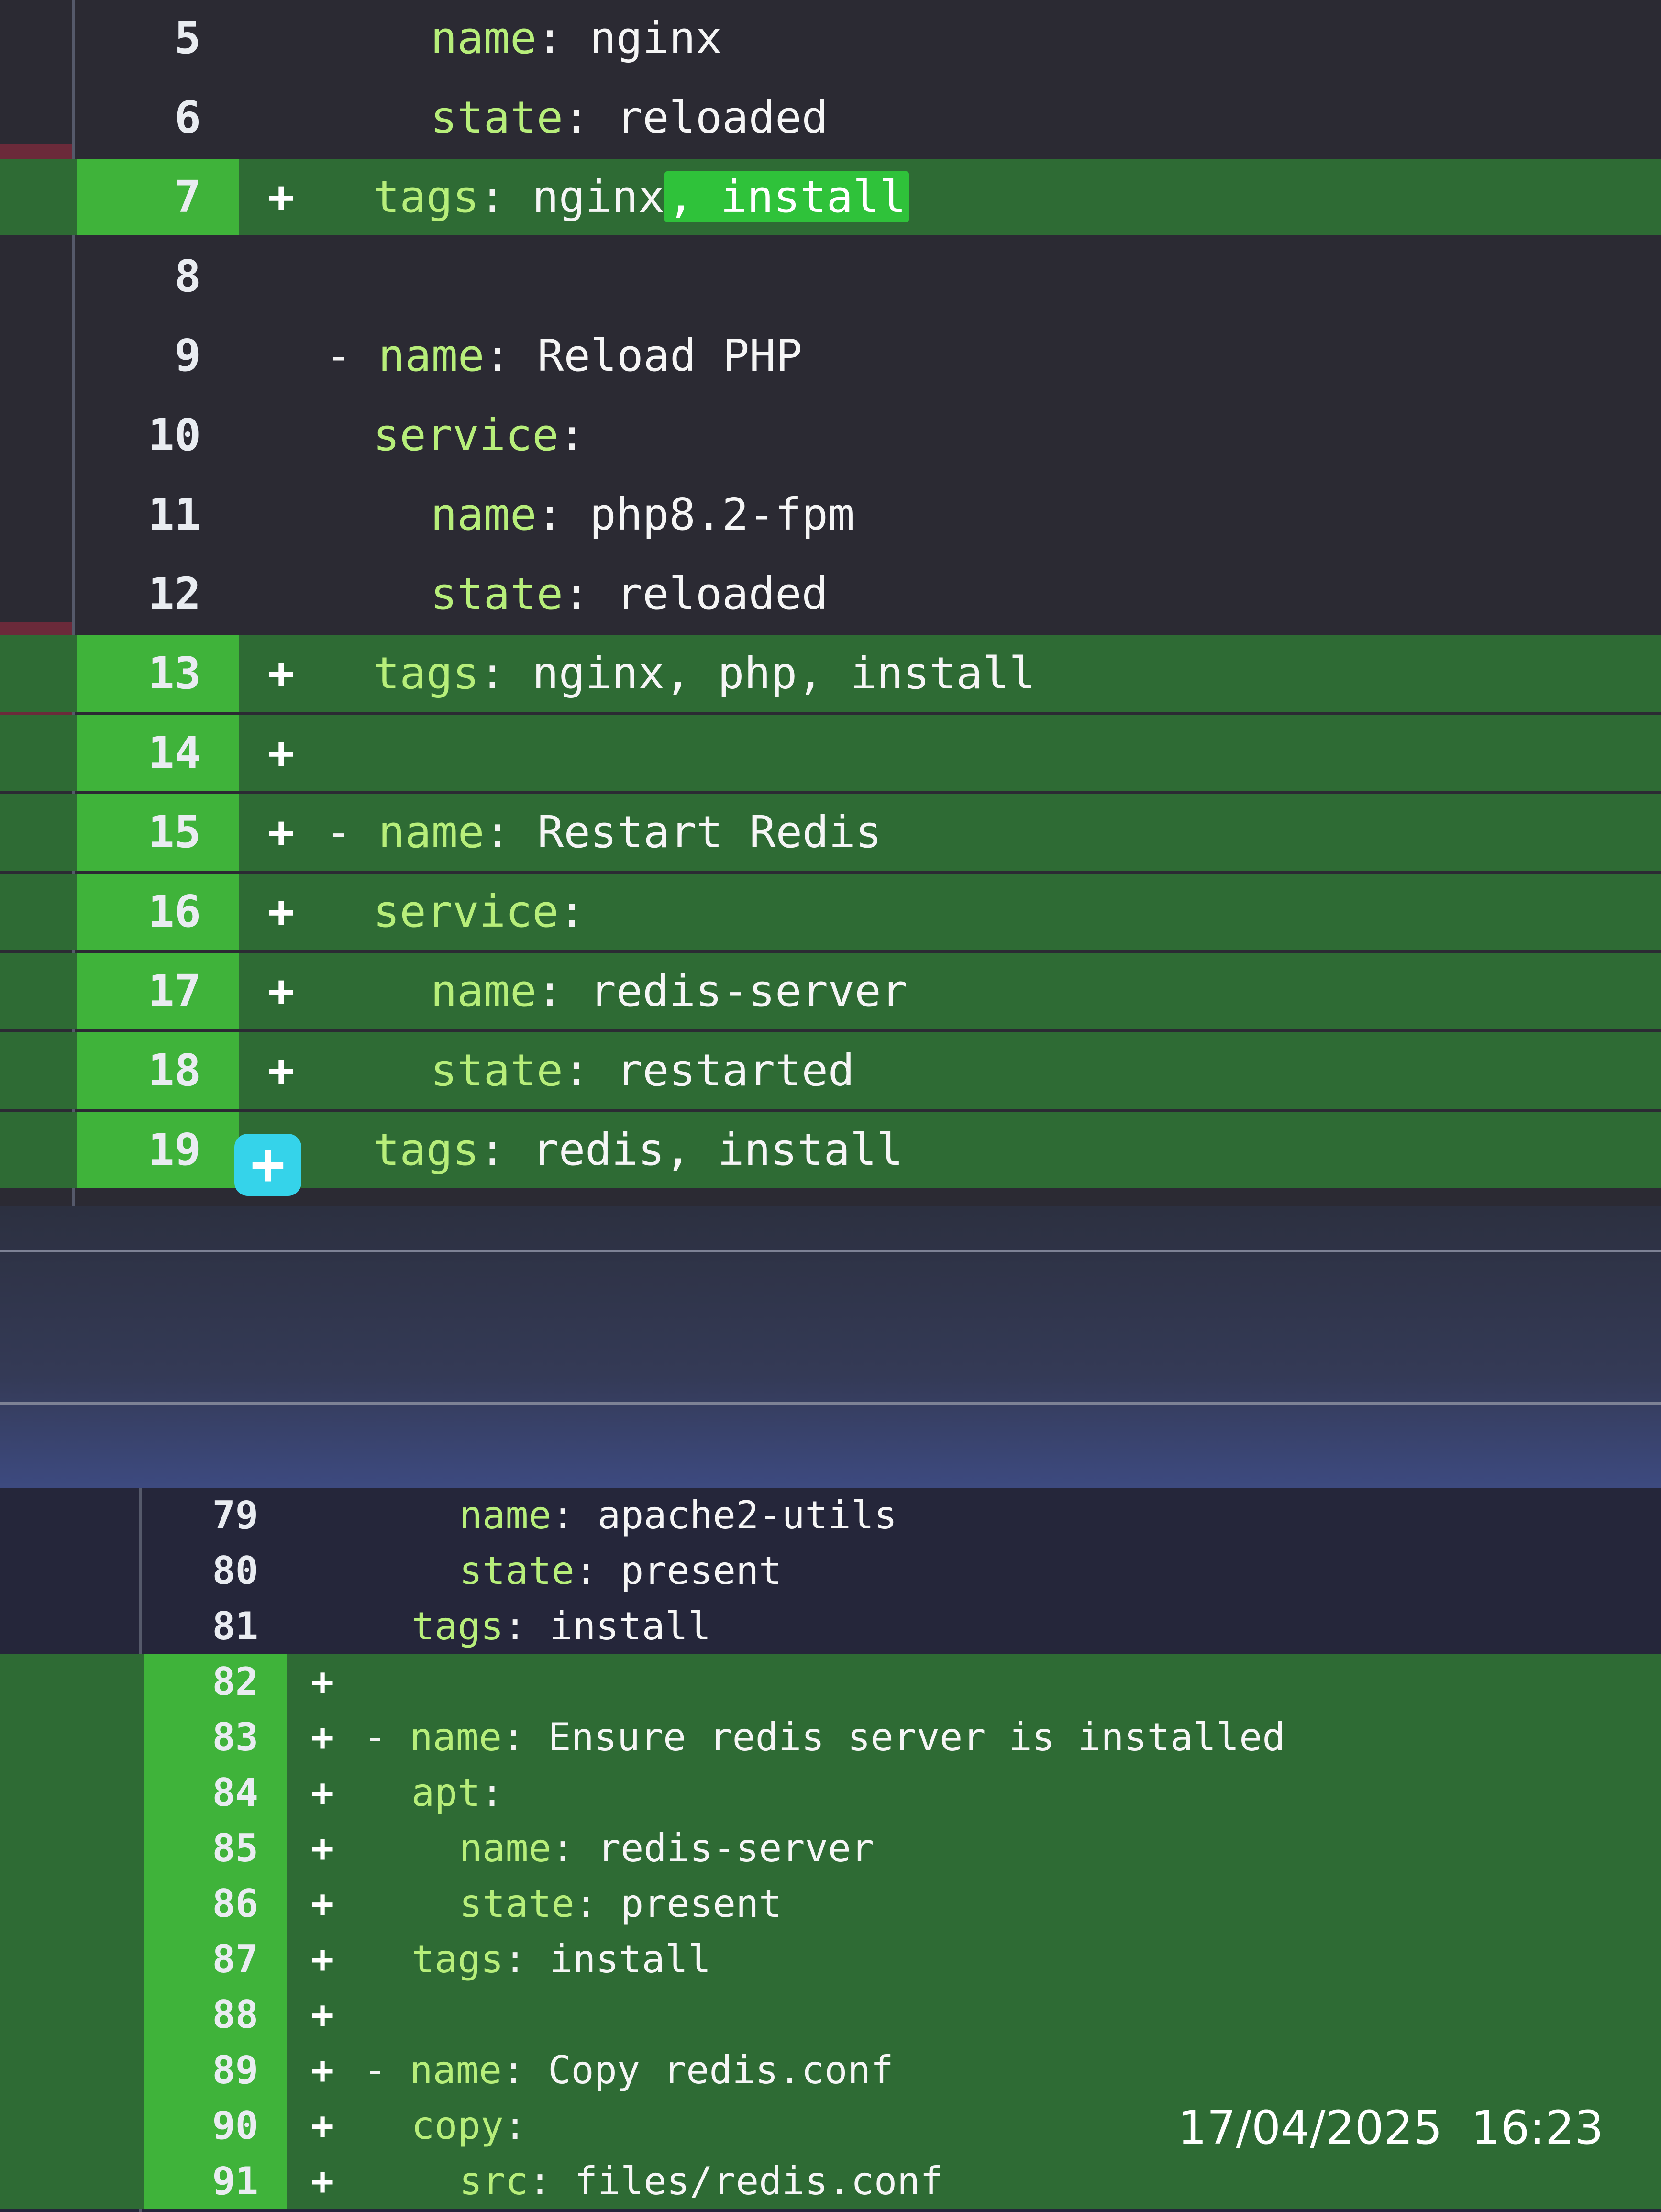 This screenshot has width=1661, height=2212. What do you see at coordinates (831, 1571) in the screenshot?
I see `diff-row: 80 state: present` at bounding box center [831, 1571].